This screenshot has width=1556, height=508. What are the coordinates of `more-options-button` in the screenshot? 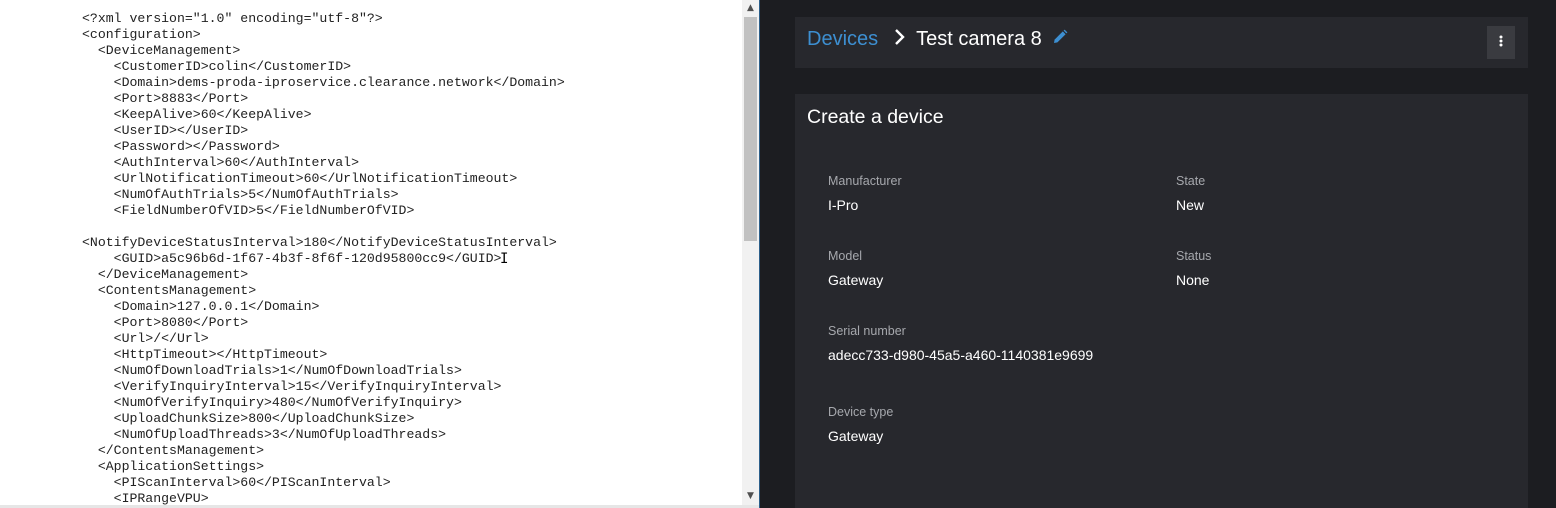 It's located at (1501, 42).